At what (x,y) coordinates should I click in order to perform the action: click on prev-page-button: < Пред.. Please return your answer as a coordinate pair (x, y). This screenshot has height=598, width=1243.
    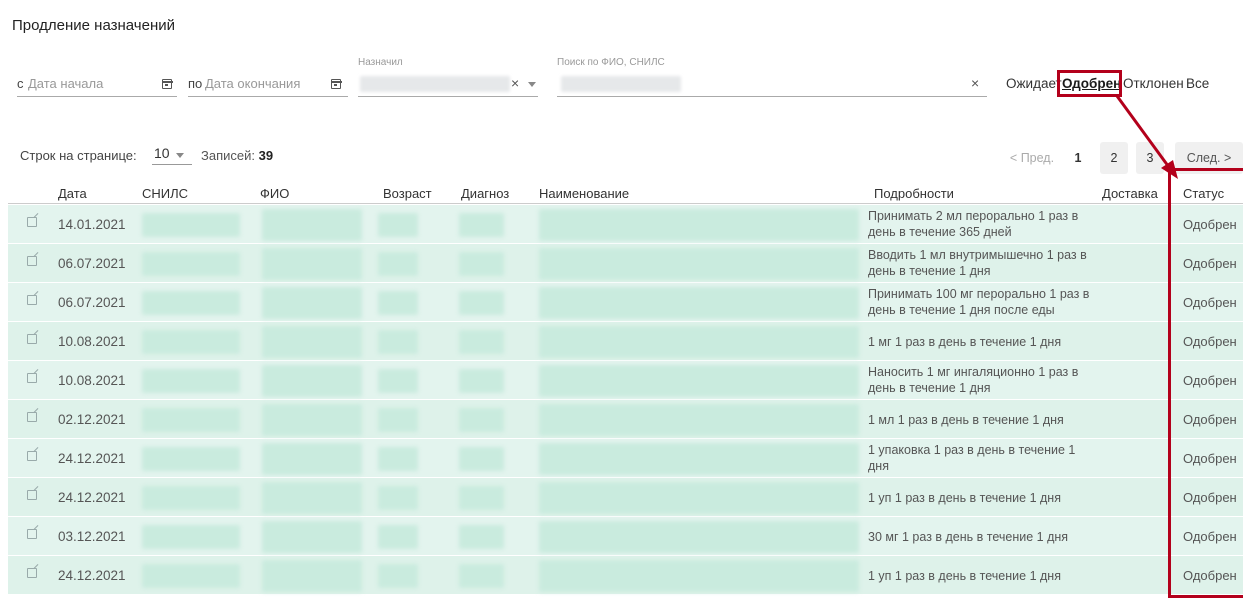
    Looking at the image, I should click on (1032, 158).